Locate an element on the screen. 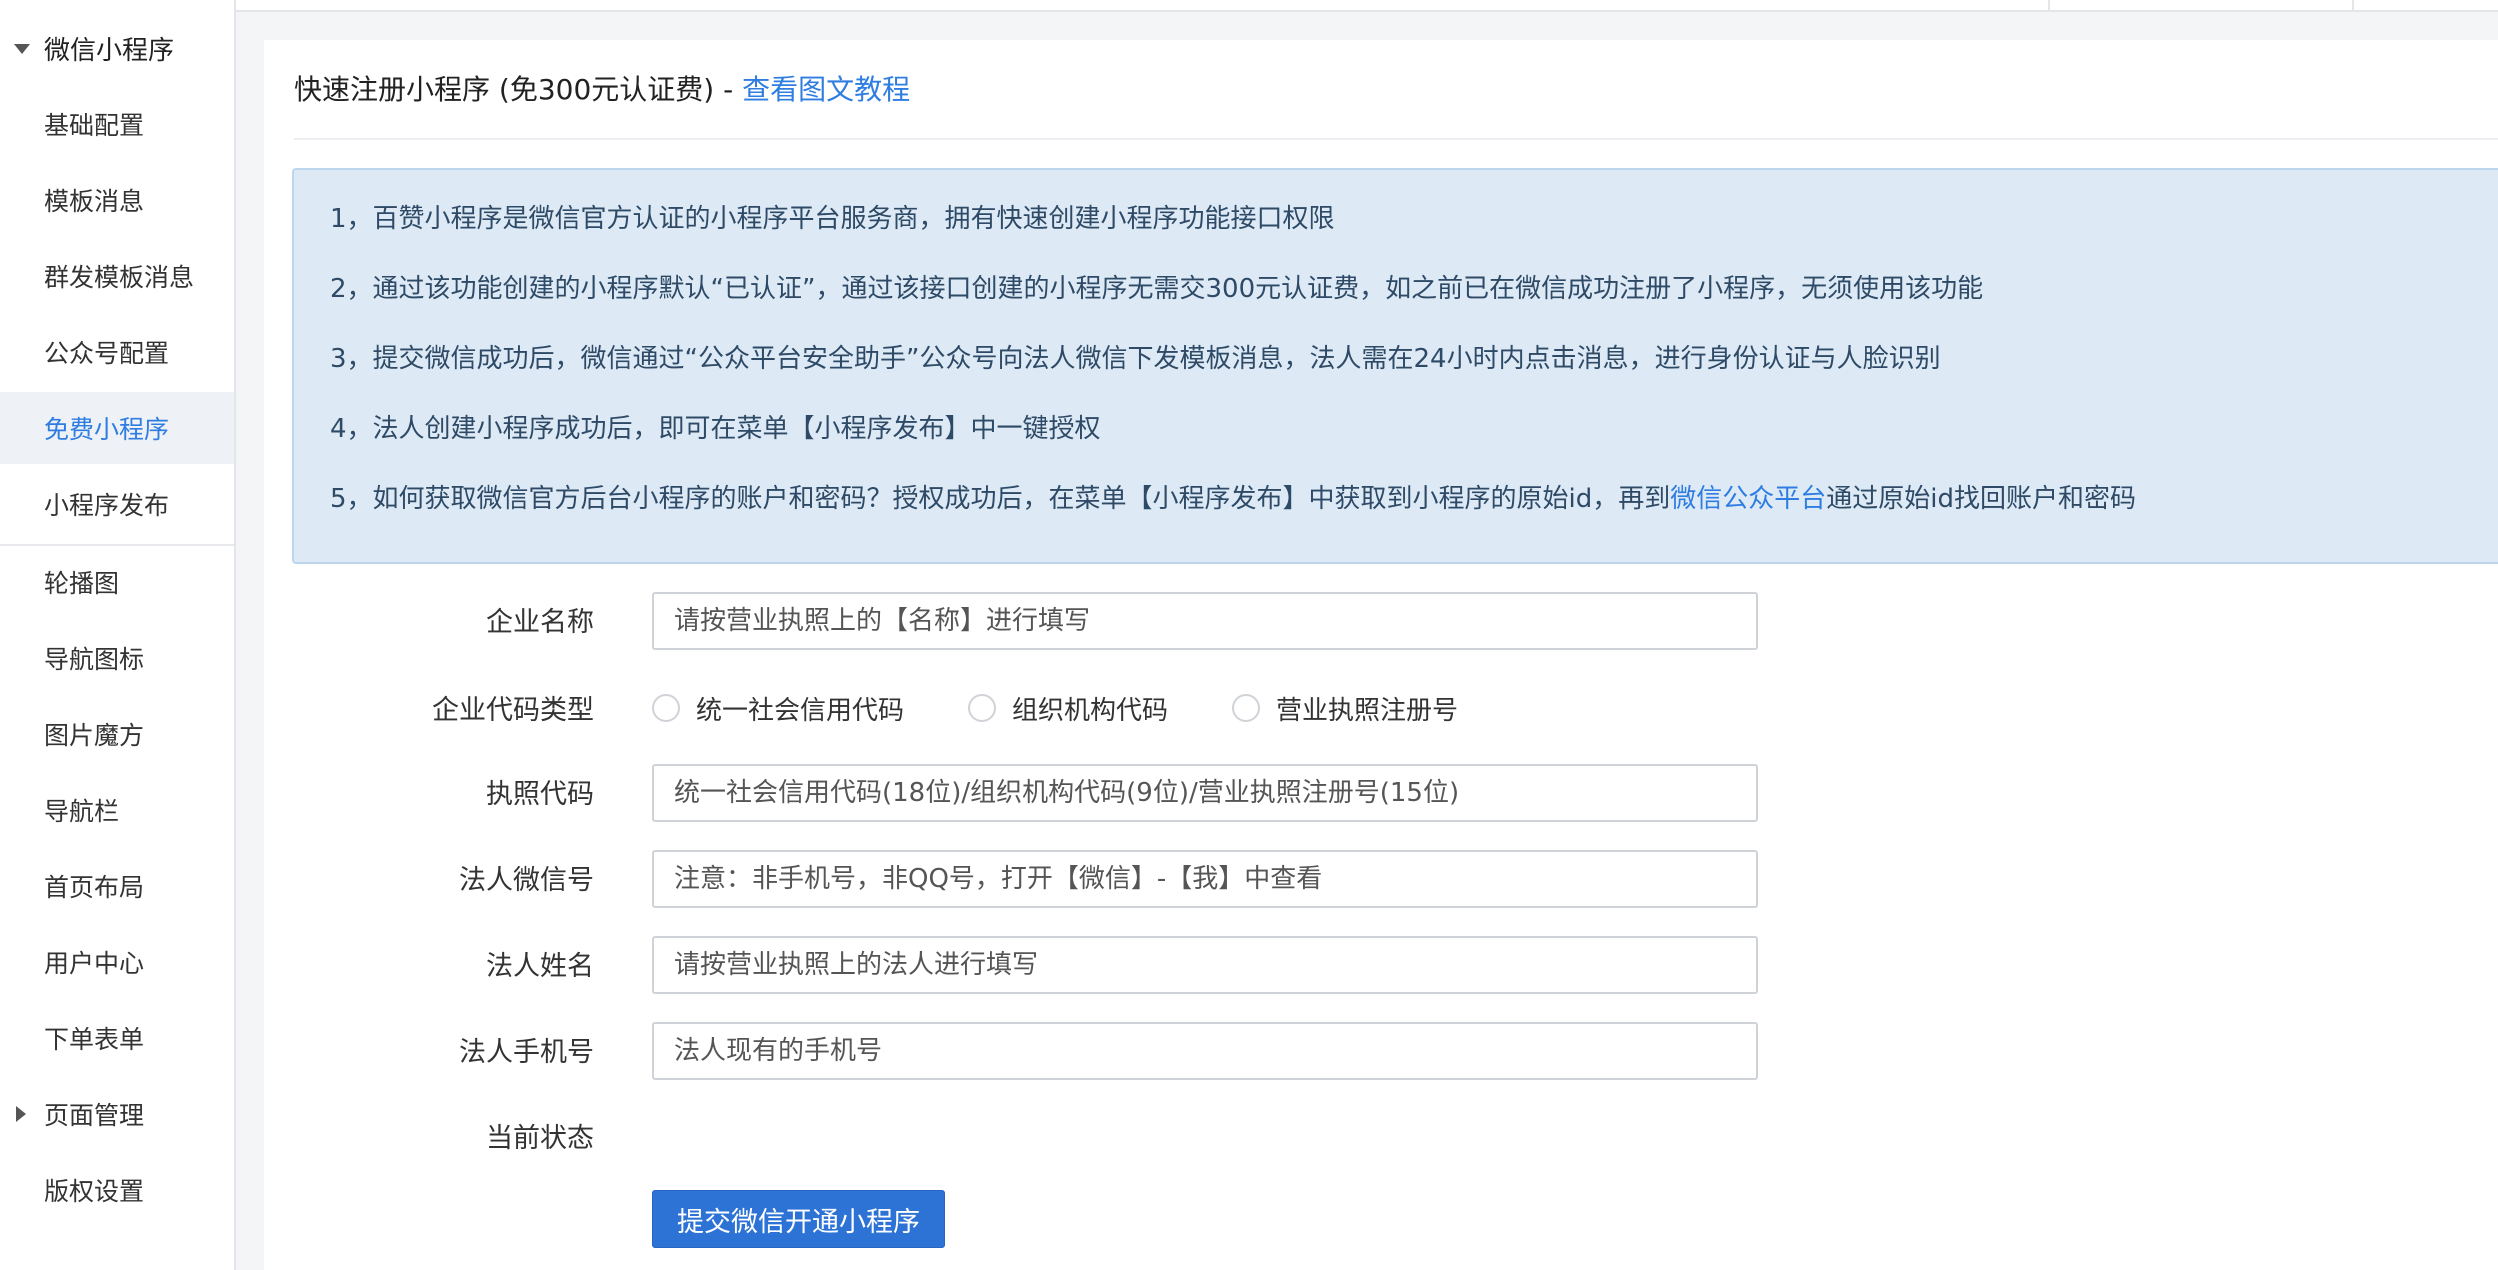  radio-organization-code: 组织机构代码 is located at coordinates (1068, 708).